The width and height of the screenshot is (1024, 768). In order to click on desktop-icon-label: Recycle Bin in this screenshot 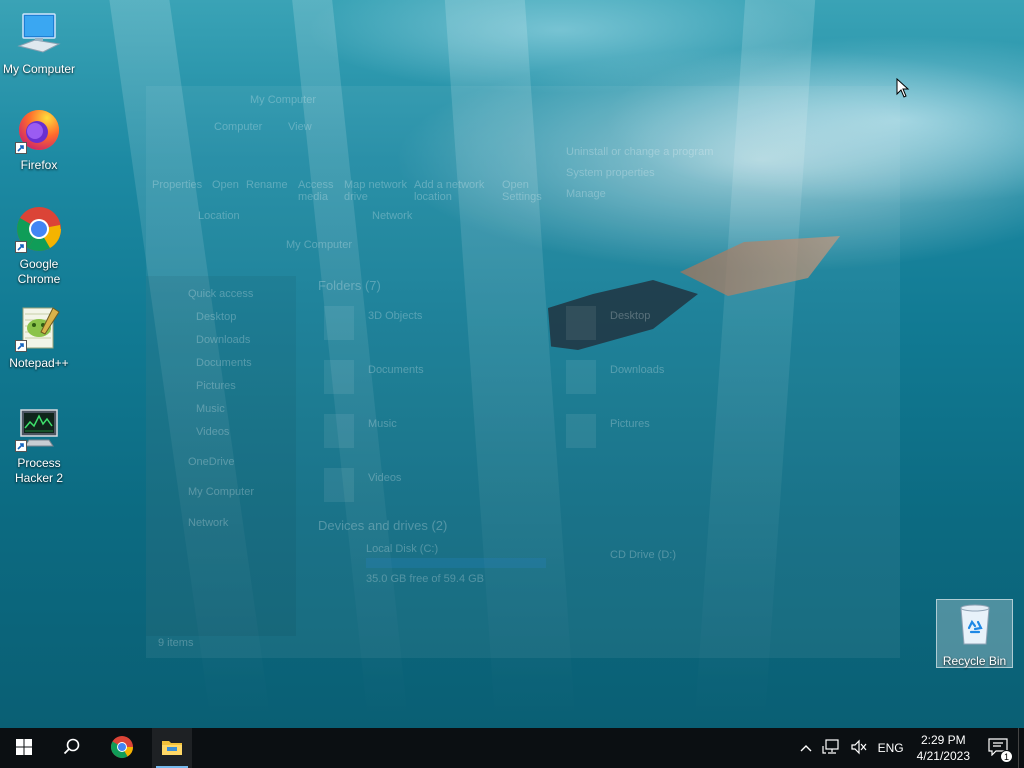, I will do `click(974, 661)`.